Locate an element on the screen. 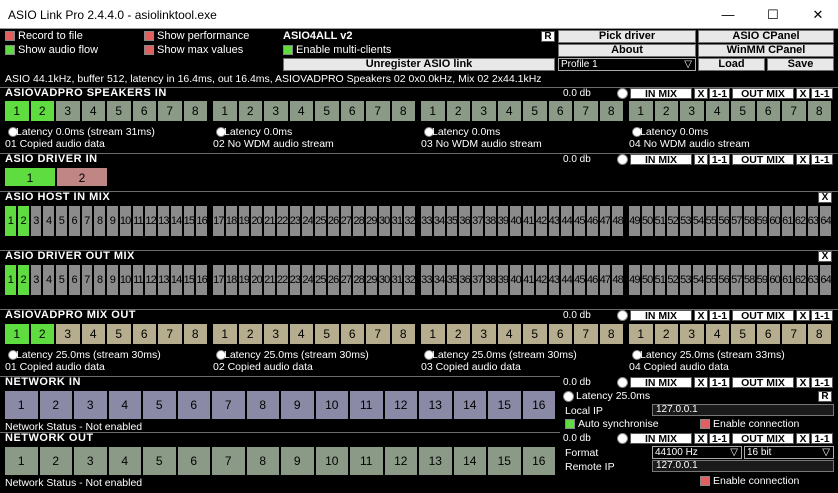 The image size is (838, 493). driver-in-channel: 1 is located at coordinates (30, 177).